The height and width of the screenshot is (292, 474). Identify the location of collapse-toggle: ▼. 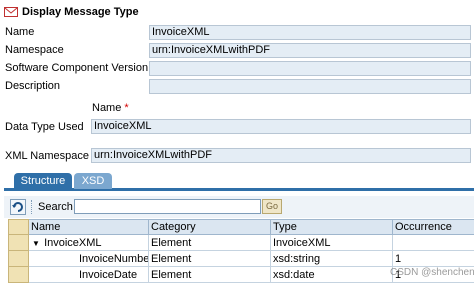
(36, 243).